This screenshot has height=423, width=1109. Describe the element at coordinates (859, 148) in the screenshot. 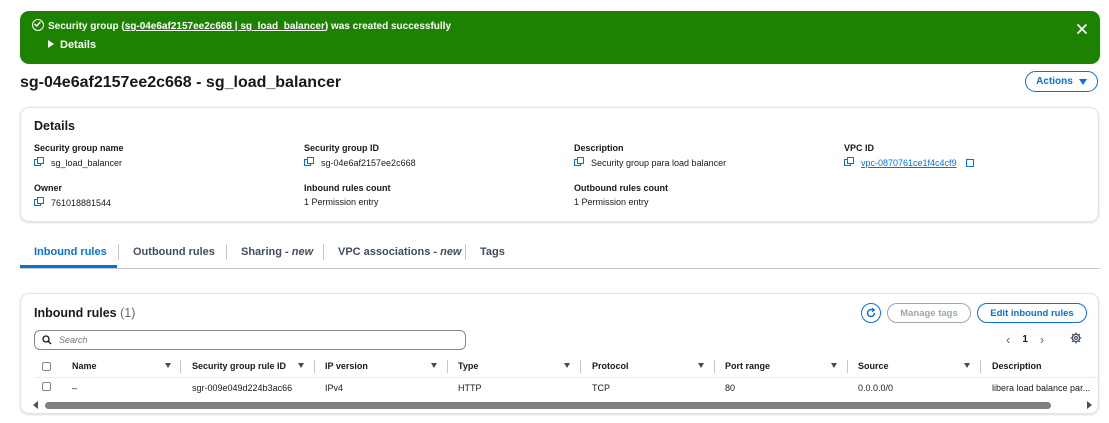

I see `field-label: VPC ID` at that location.